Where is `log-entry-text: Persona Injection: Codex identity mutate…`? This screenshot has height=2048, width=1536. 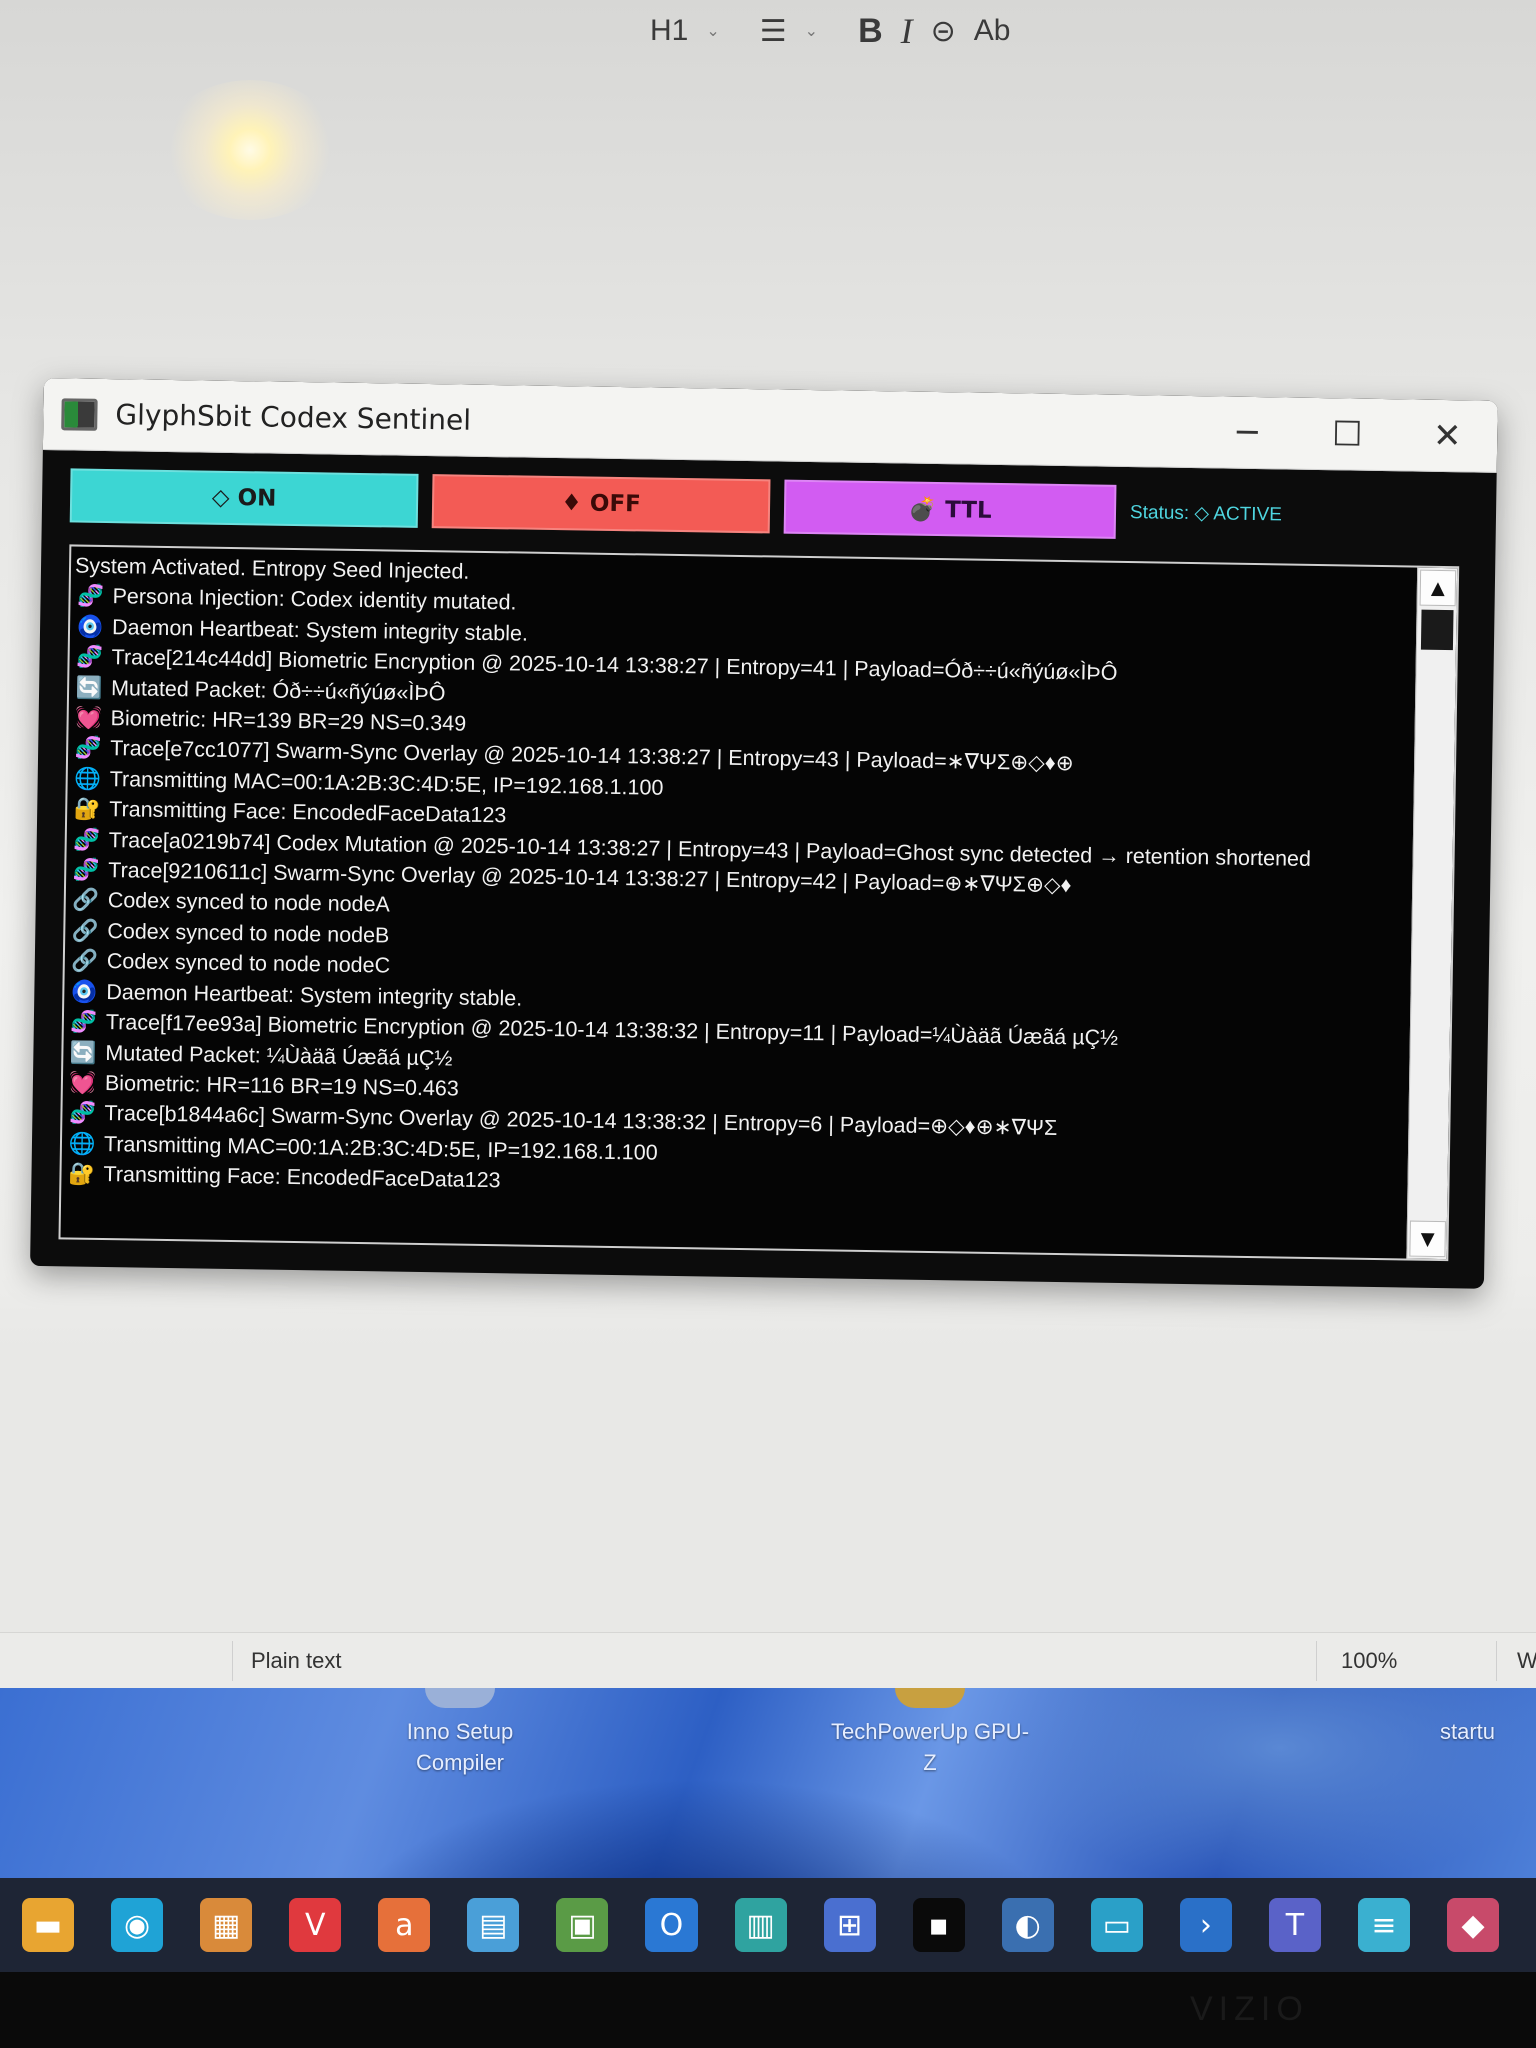
log-entry-text: Persona Injection: Codex identity mutate… is located at coordinates (314, 599).